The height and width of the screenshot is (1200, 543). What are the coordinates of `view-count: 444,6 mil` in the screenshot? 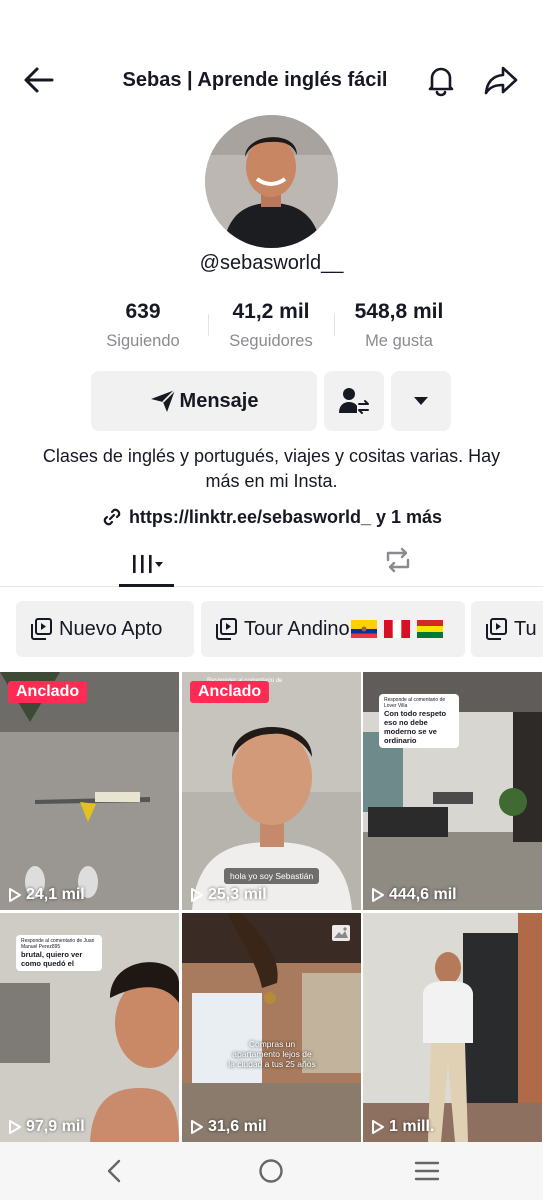 It's located at (414, 895).